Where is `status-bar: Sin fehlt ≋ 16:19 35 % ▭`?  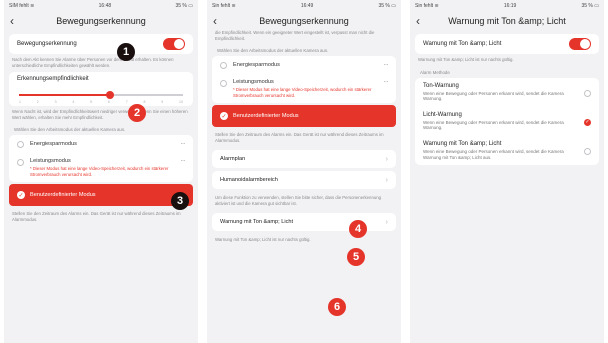 status-bar: Sin fehlt ≋ 16:19 35 % ▭ is located at coordinates (507, 6).